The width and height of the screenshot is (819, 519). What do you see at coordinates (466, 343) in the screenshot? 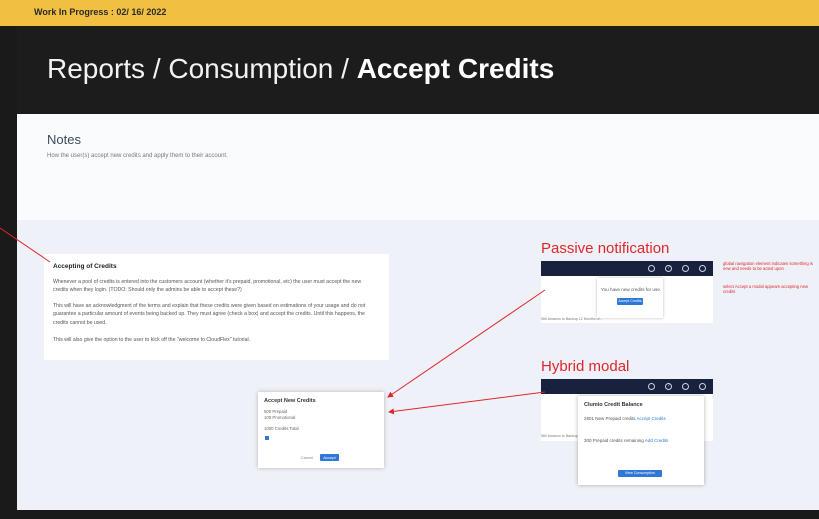
I see `arrow-passive` at bounding box center [466, 343].